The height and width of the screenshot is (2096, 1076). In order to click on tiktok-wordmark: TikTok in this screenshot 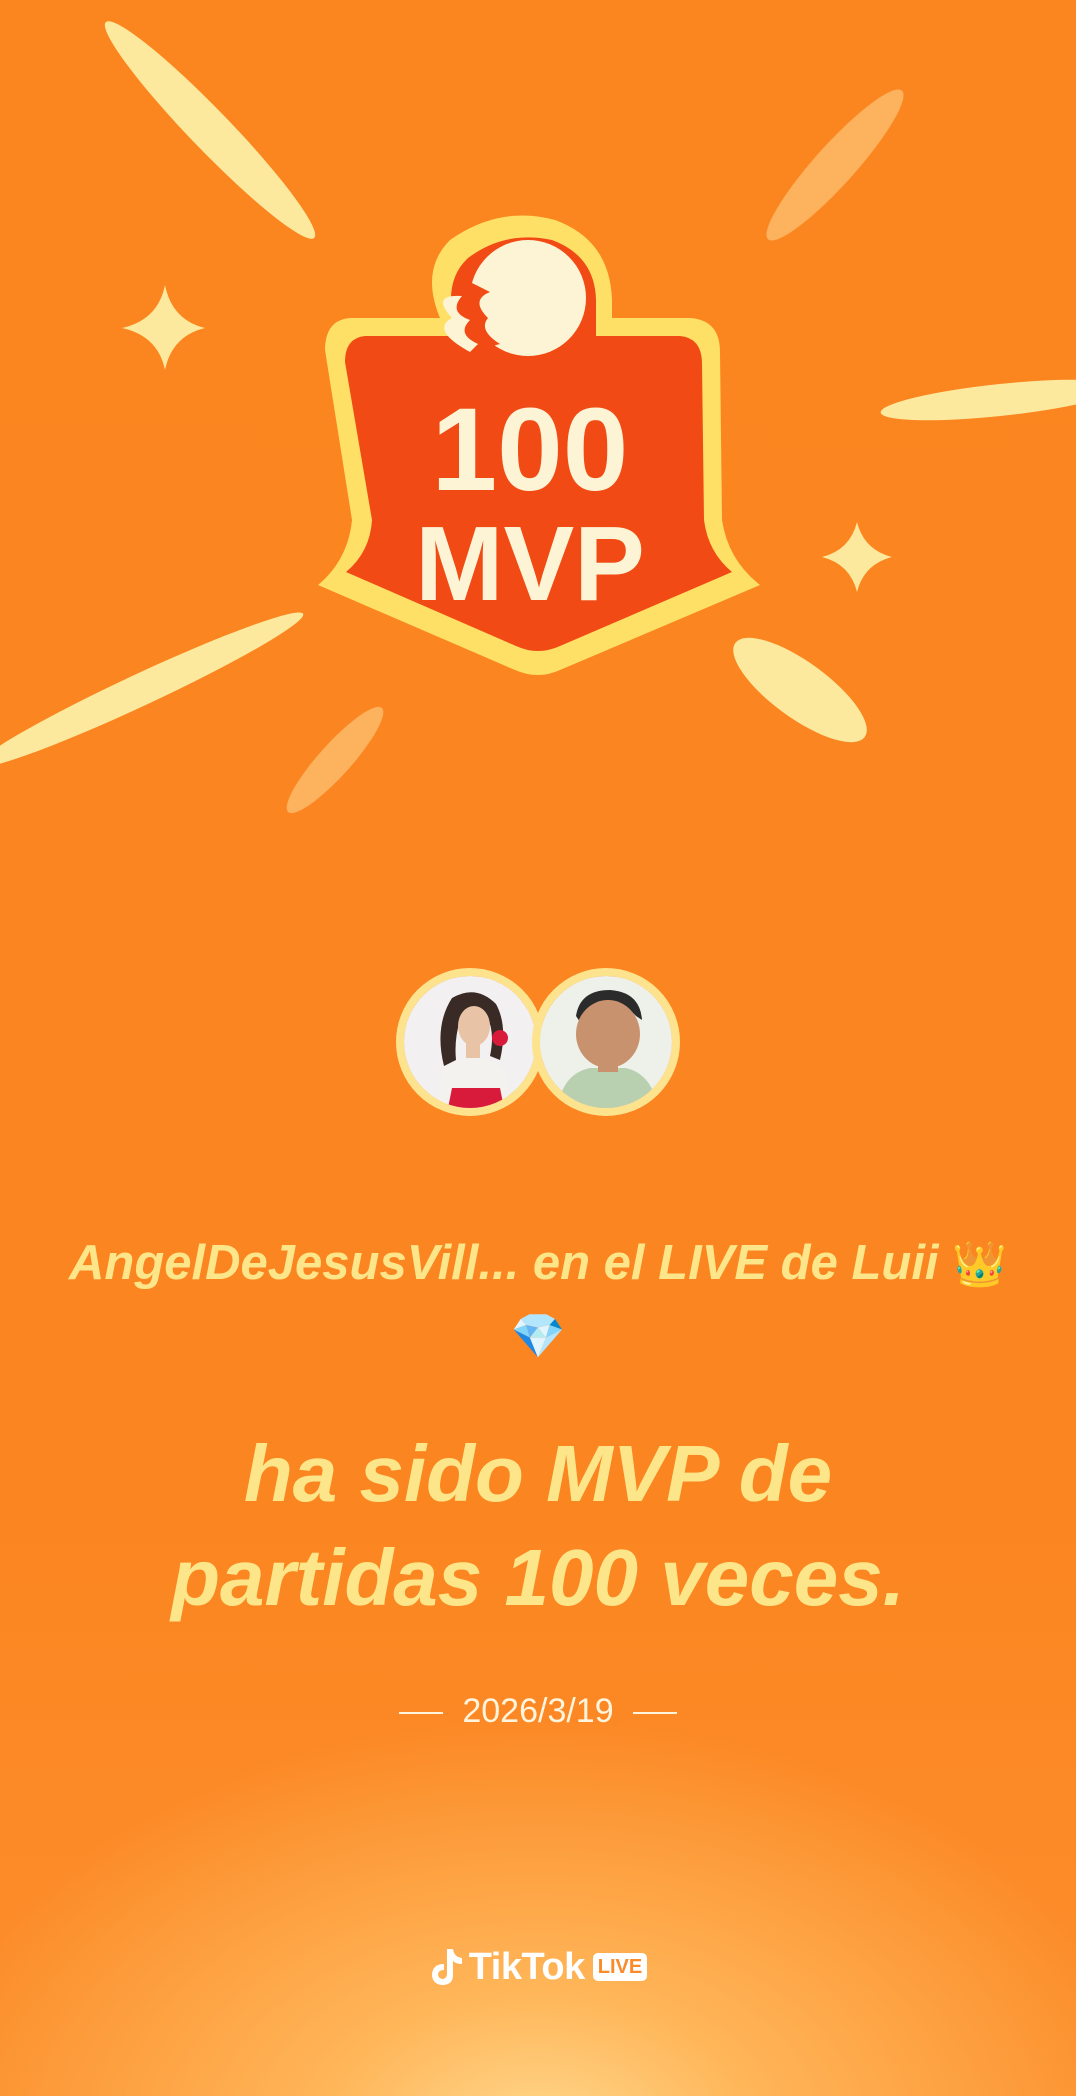, I will do `click(526, 1966)`.